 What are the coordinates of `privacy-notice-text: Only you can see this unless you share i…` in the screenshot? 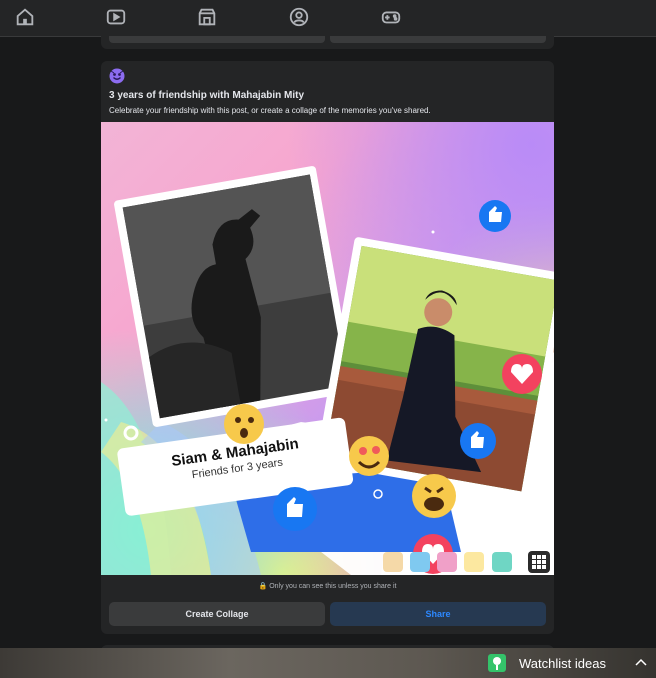 It's located at (333, 586).